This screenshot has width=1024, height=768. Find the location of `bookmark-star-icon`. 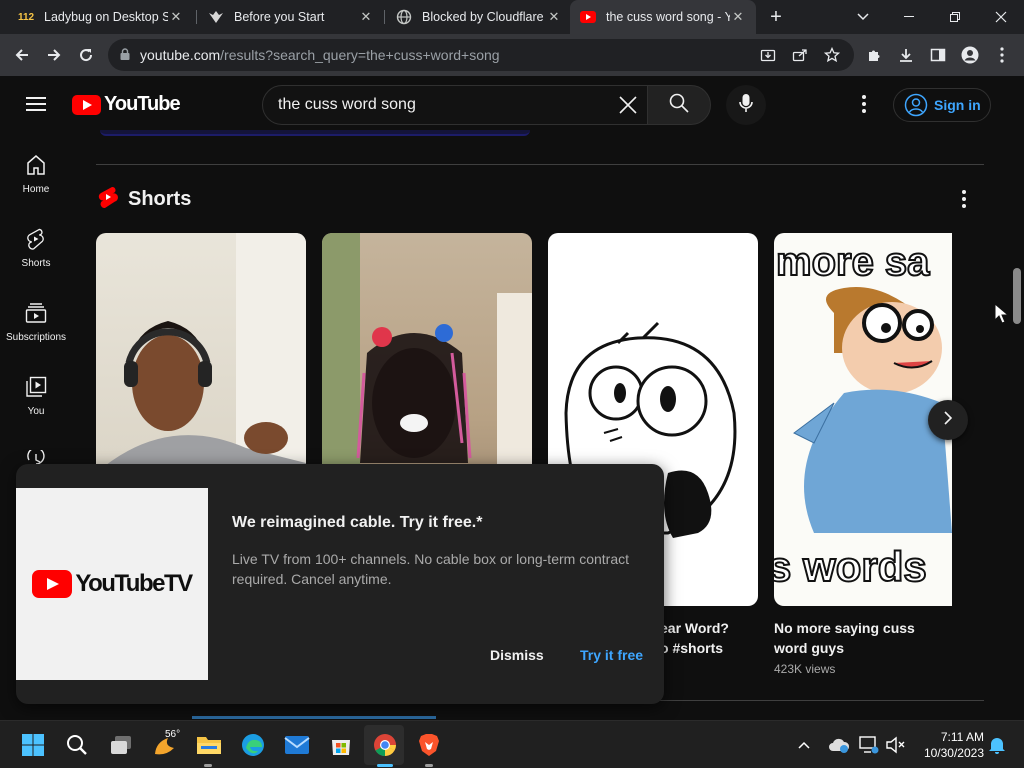

bookmark-star-icon is located at coordinates (832, 55).